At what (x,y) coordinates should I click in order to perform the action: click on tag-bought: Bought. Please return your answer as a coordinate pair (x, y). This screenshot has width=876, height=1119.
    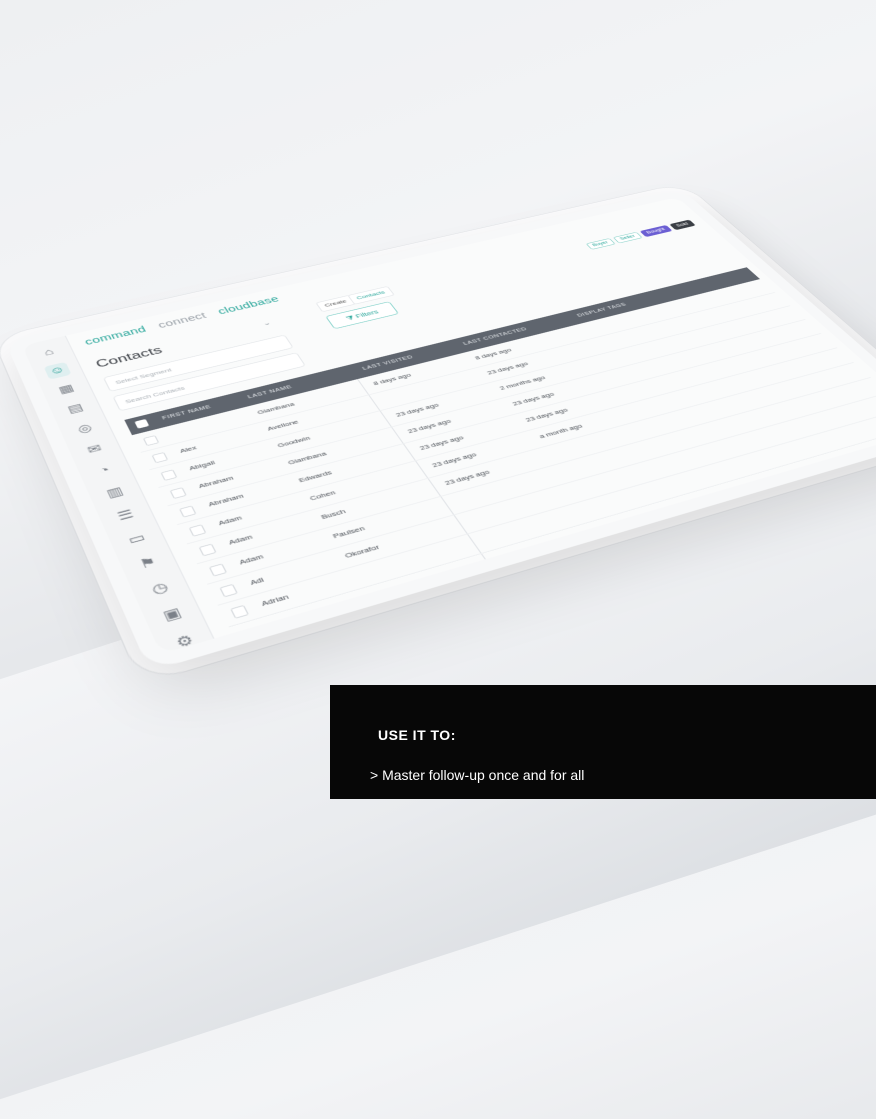
    Looking at the image, I should click on (656, 231).